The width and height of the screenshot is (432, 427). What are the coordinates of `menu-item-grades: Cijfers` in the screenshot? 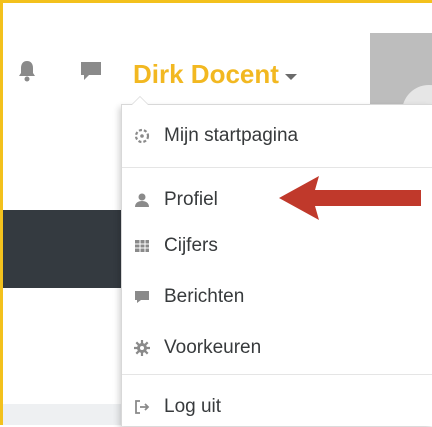 It's located at (277, 246).